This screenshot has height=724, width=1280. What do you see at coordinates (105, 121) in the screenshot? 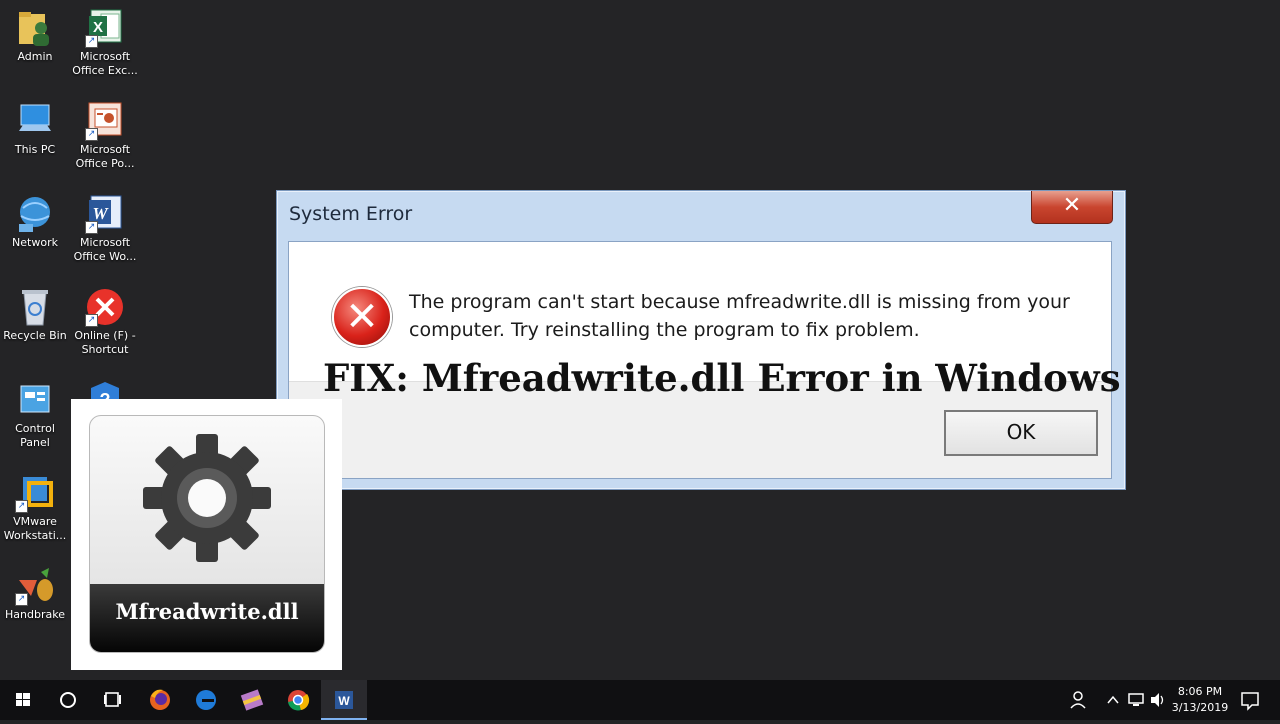
I see `powerpoint-icon: ↗` at bounding box center [105, 121].